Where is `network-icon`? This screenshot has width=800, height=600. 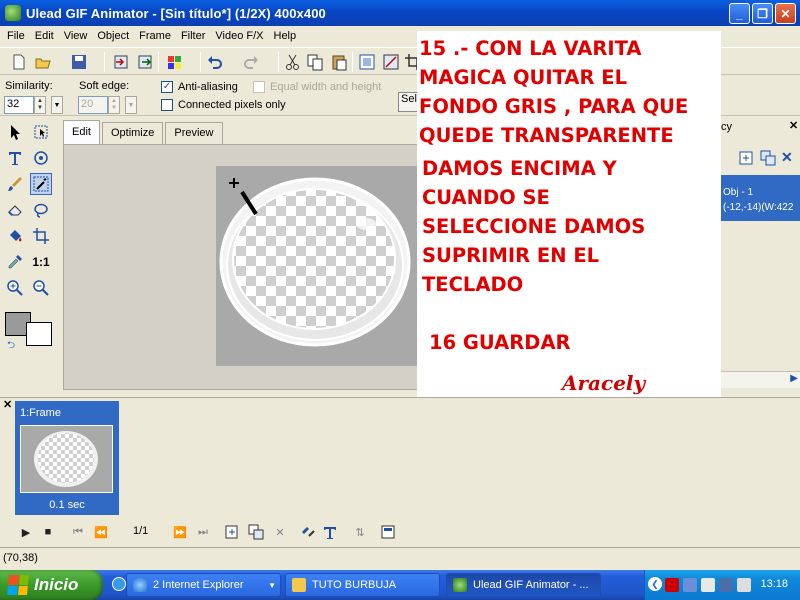 network-icon is located at coordinates (726, 585).